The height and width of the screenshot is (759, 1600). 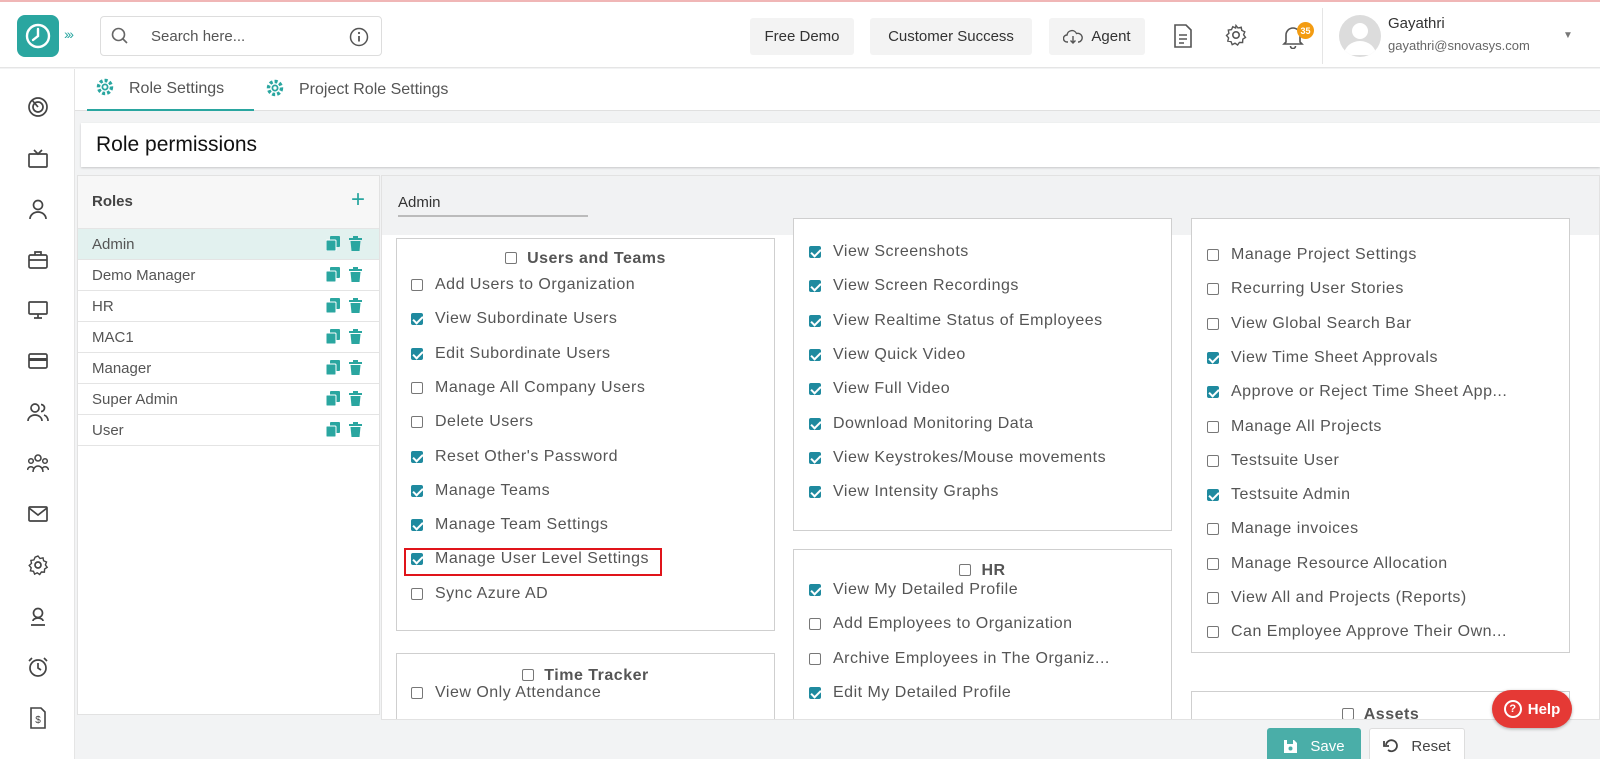 I want to click on role-row: Admin, so click(x=228, y=244).